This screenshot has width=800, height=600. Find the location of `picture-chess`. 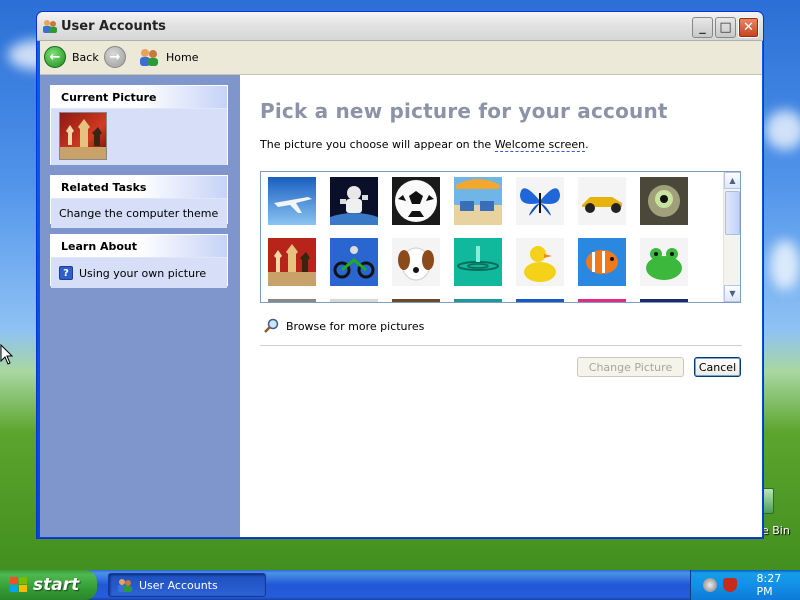

picture-chess is located at coordinates (292, 262).